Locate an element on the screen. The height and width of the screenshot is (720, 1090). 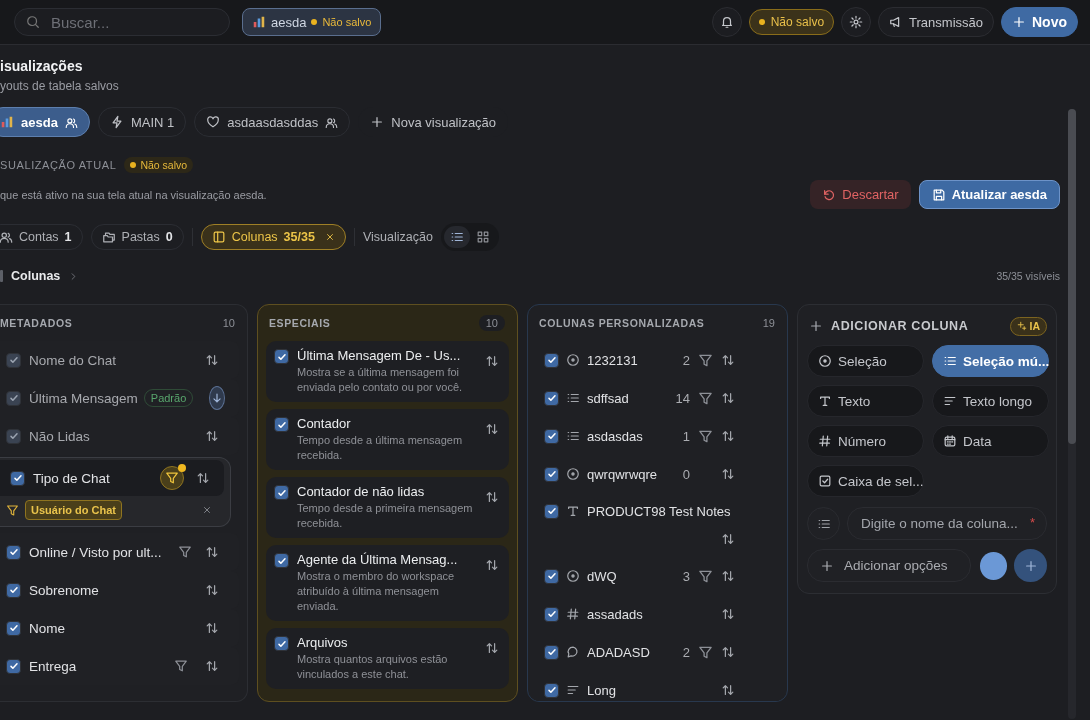
broadcast-button: Transmissão is located at coordinates (936, 22).